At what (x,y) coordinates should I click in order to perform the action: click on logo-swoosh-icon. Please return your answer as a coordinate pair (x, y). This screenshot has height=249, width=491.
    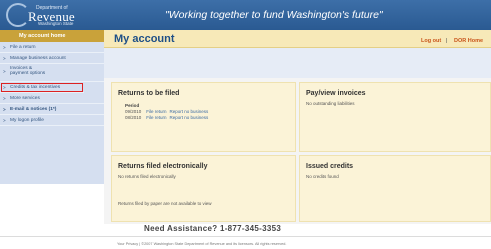
    Looking at the image, I should click on (18, 15).